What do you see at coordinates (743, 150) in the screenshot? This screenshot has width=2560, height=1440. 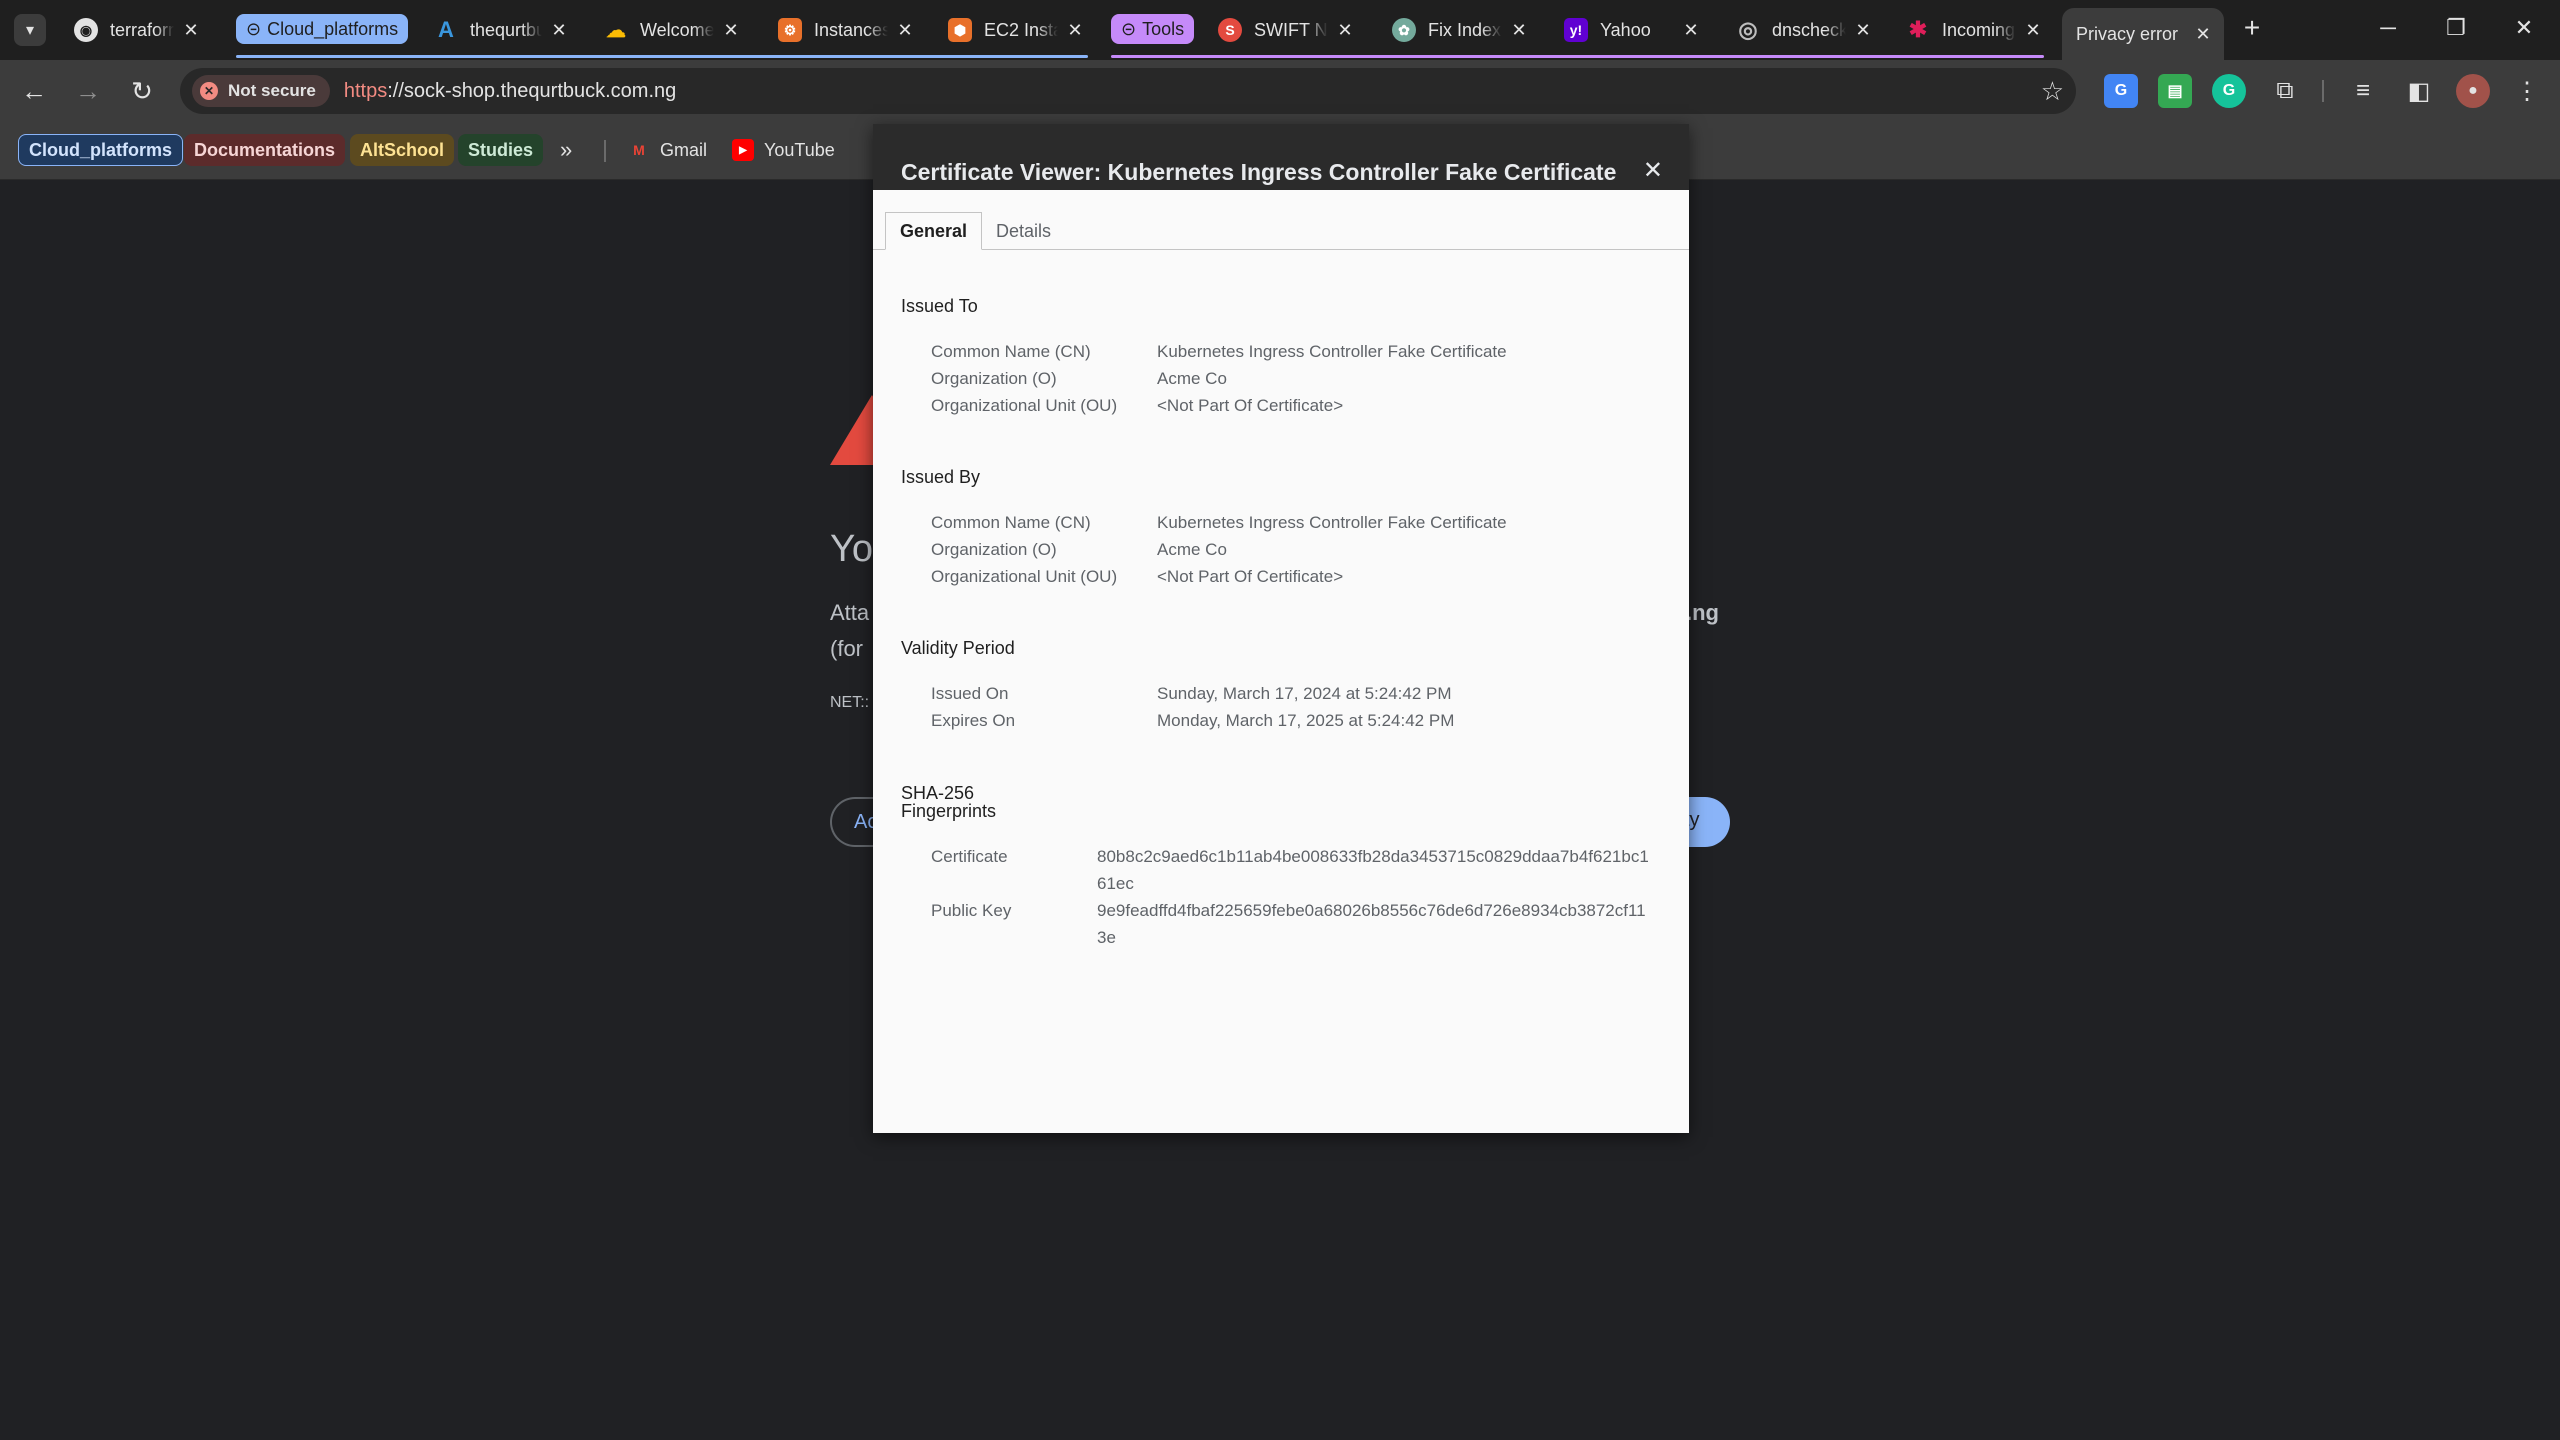 I see `youtube-icon: ▶` at bounding box center [743, 150].